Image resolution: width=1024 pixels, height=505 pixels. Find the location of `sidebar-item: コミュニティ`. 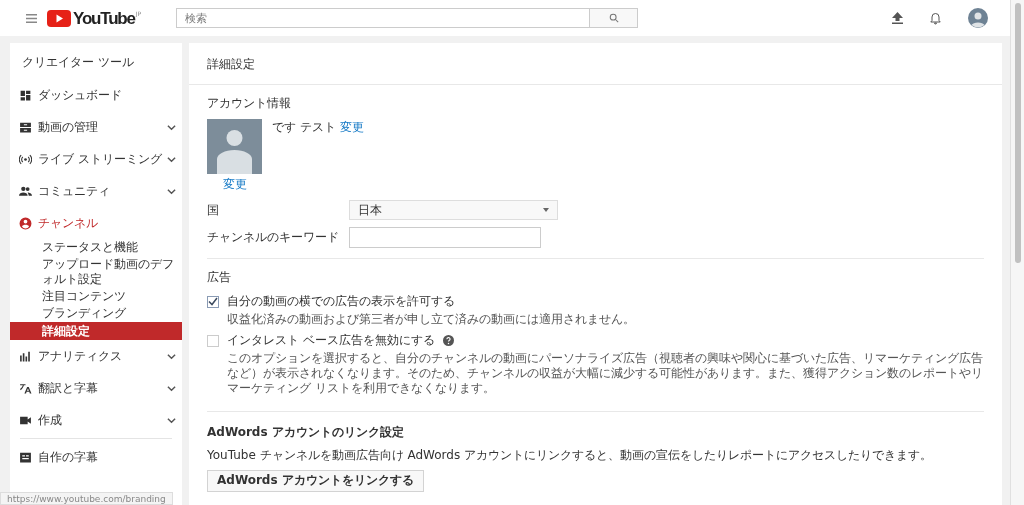

sidebar-item: コミュニティ is located at coordinates (96, 191).